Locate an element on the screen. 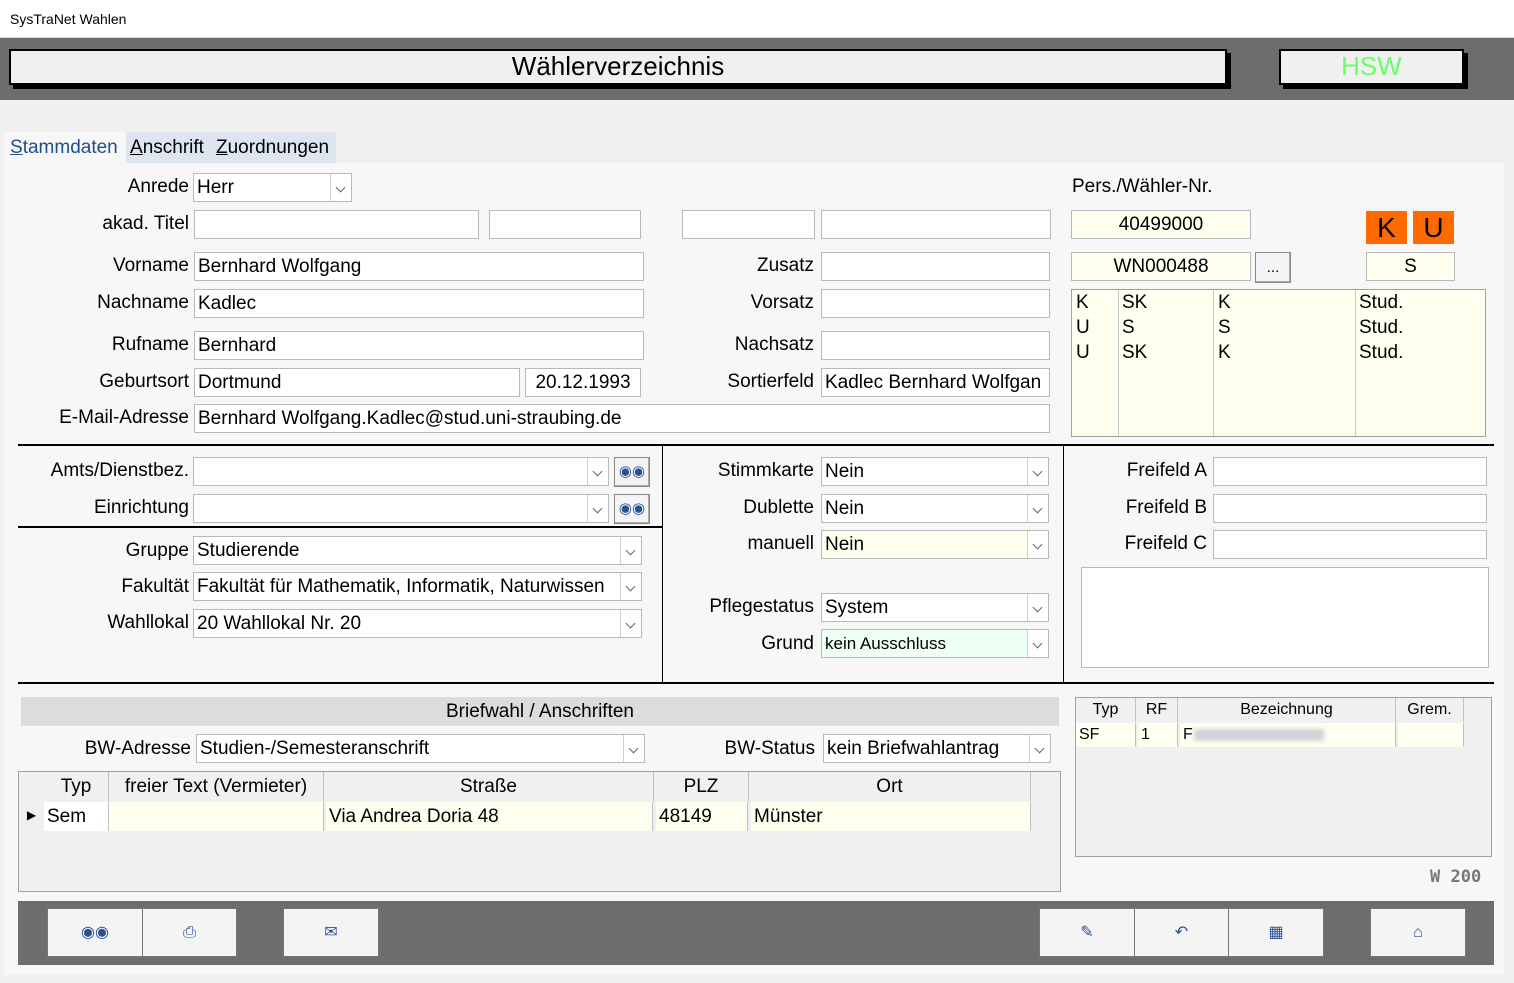 The width and height of the screenshot is (1514, 983). new-record-icon: ✎ is located at coordinates (1087, 932).